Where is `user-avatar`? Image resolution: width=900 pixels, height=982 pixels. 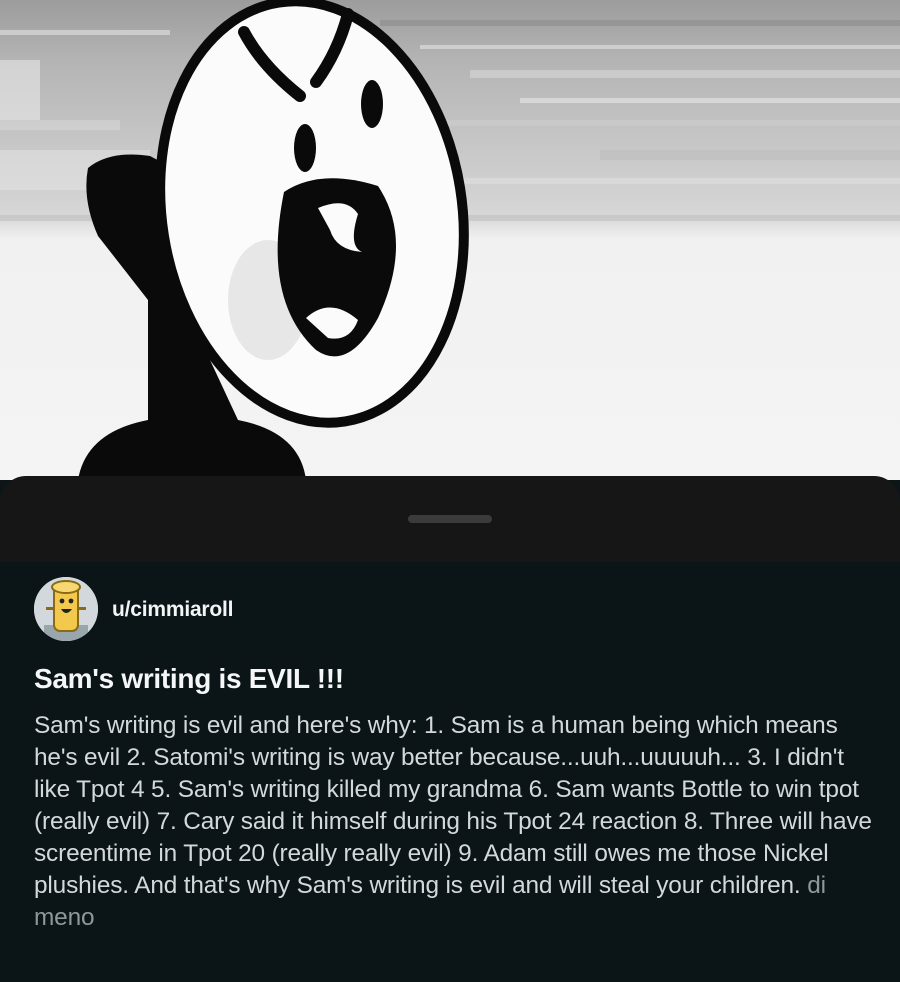
user-avatar is located at coordinates (66, 609).